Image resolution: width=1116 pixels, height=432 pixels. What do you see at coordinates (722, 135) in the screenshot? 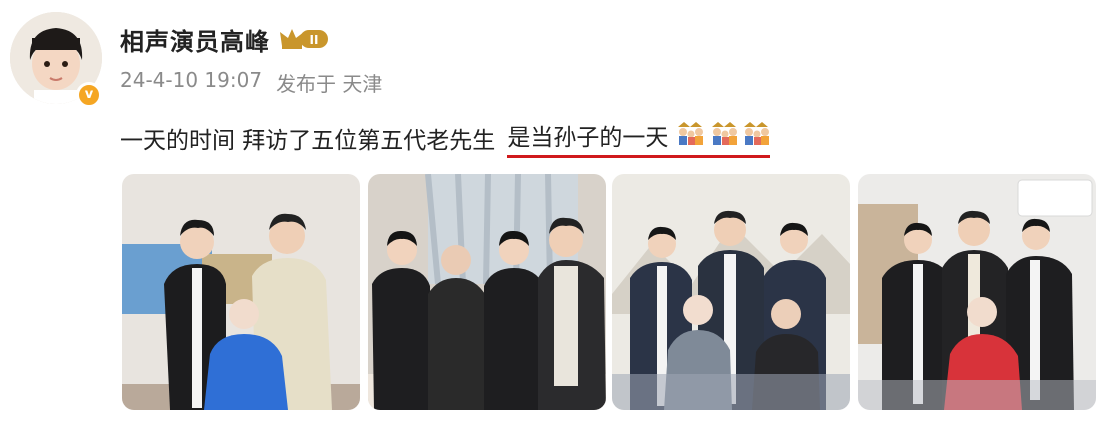
I see `family-emoji-icon` at bounding box center [722, 135].